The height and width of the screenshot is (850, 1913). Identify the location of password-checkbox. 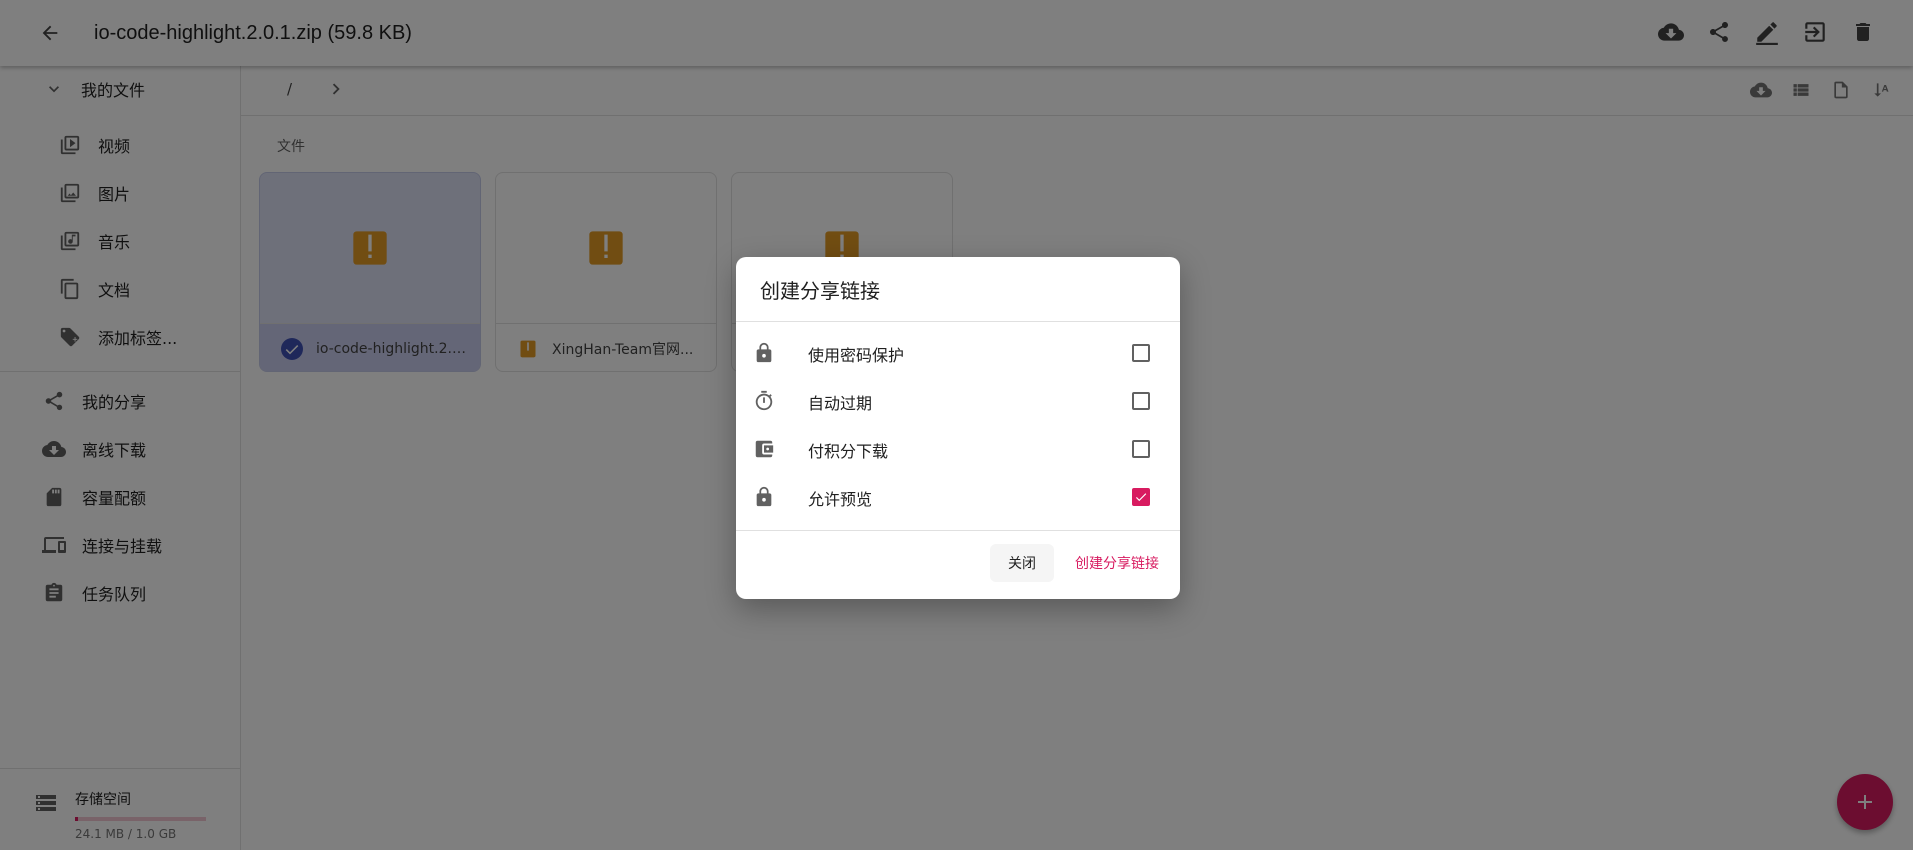
(1141, 353).